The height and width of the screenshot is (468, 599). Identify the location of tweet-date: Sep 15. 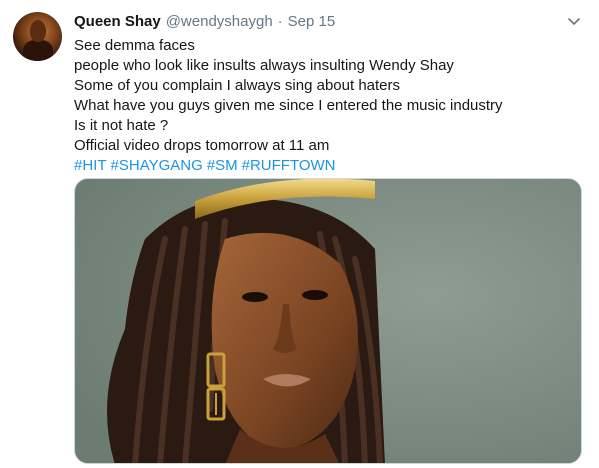
(312, 22).